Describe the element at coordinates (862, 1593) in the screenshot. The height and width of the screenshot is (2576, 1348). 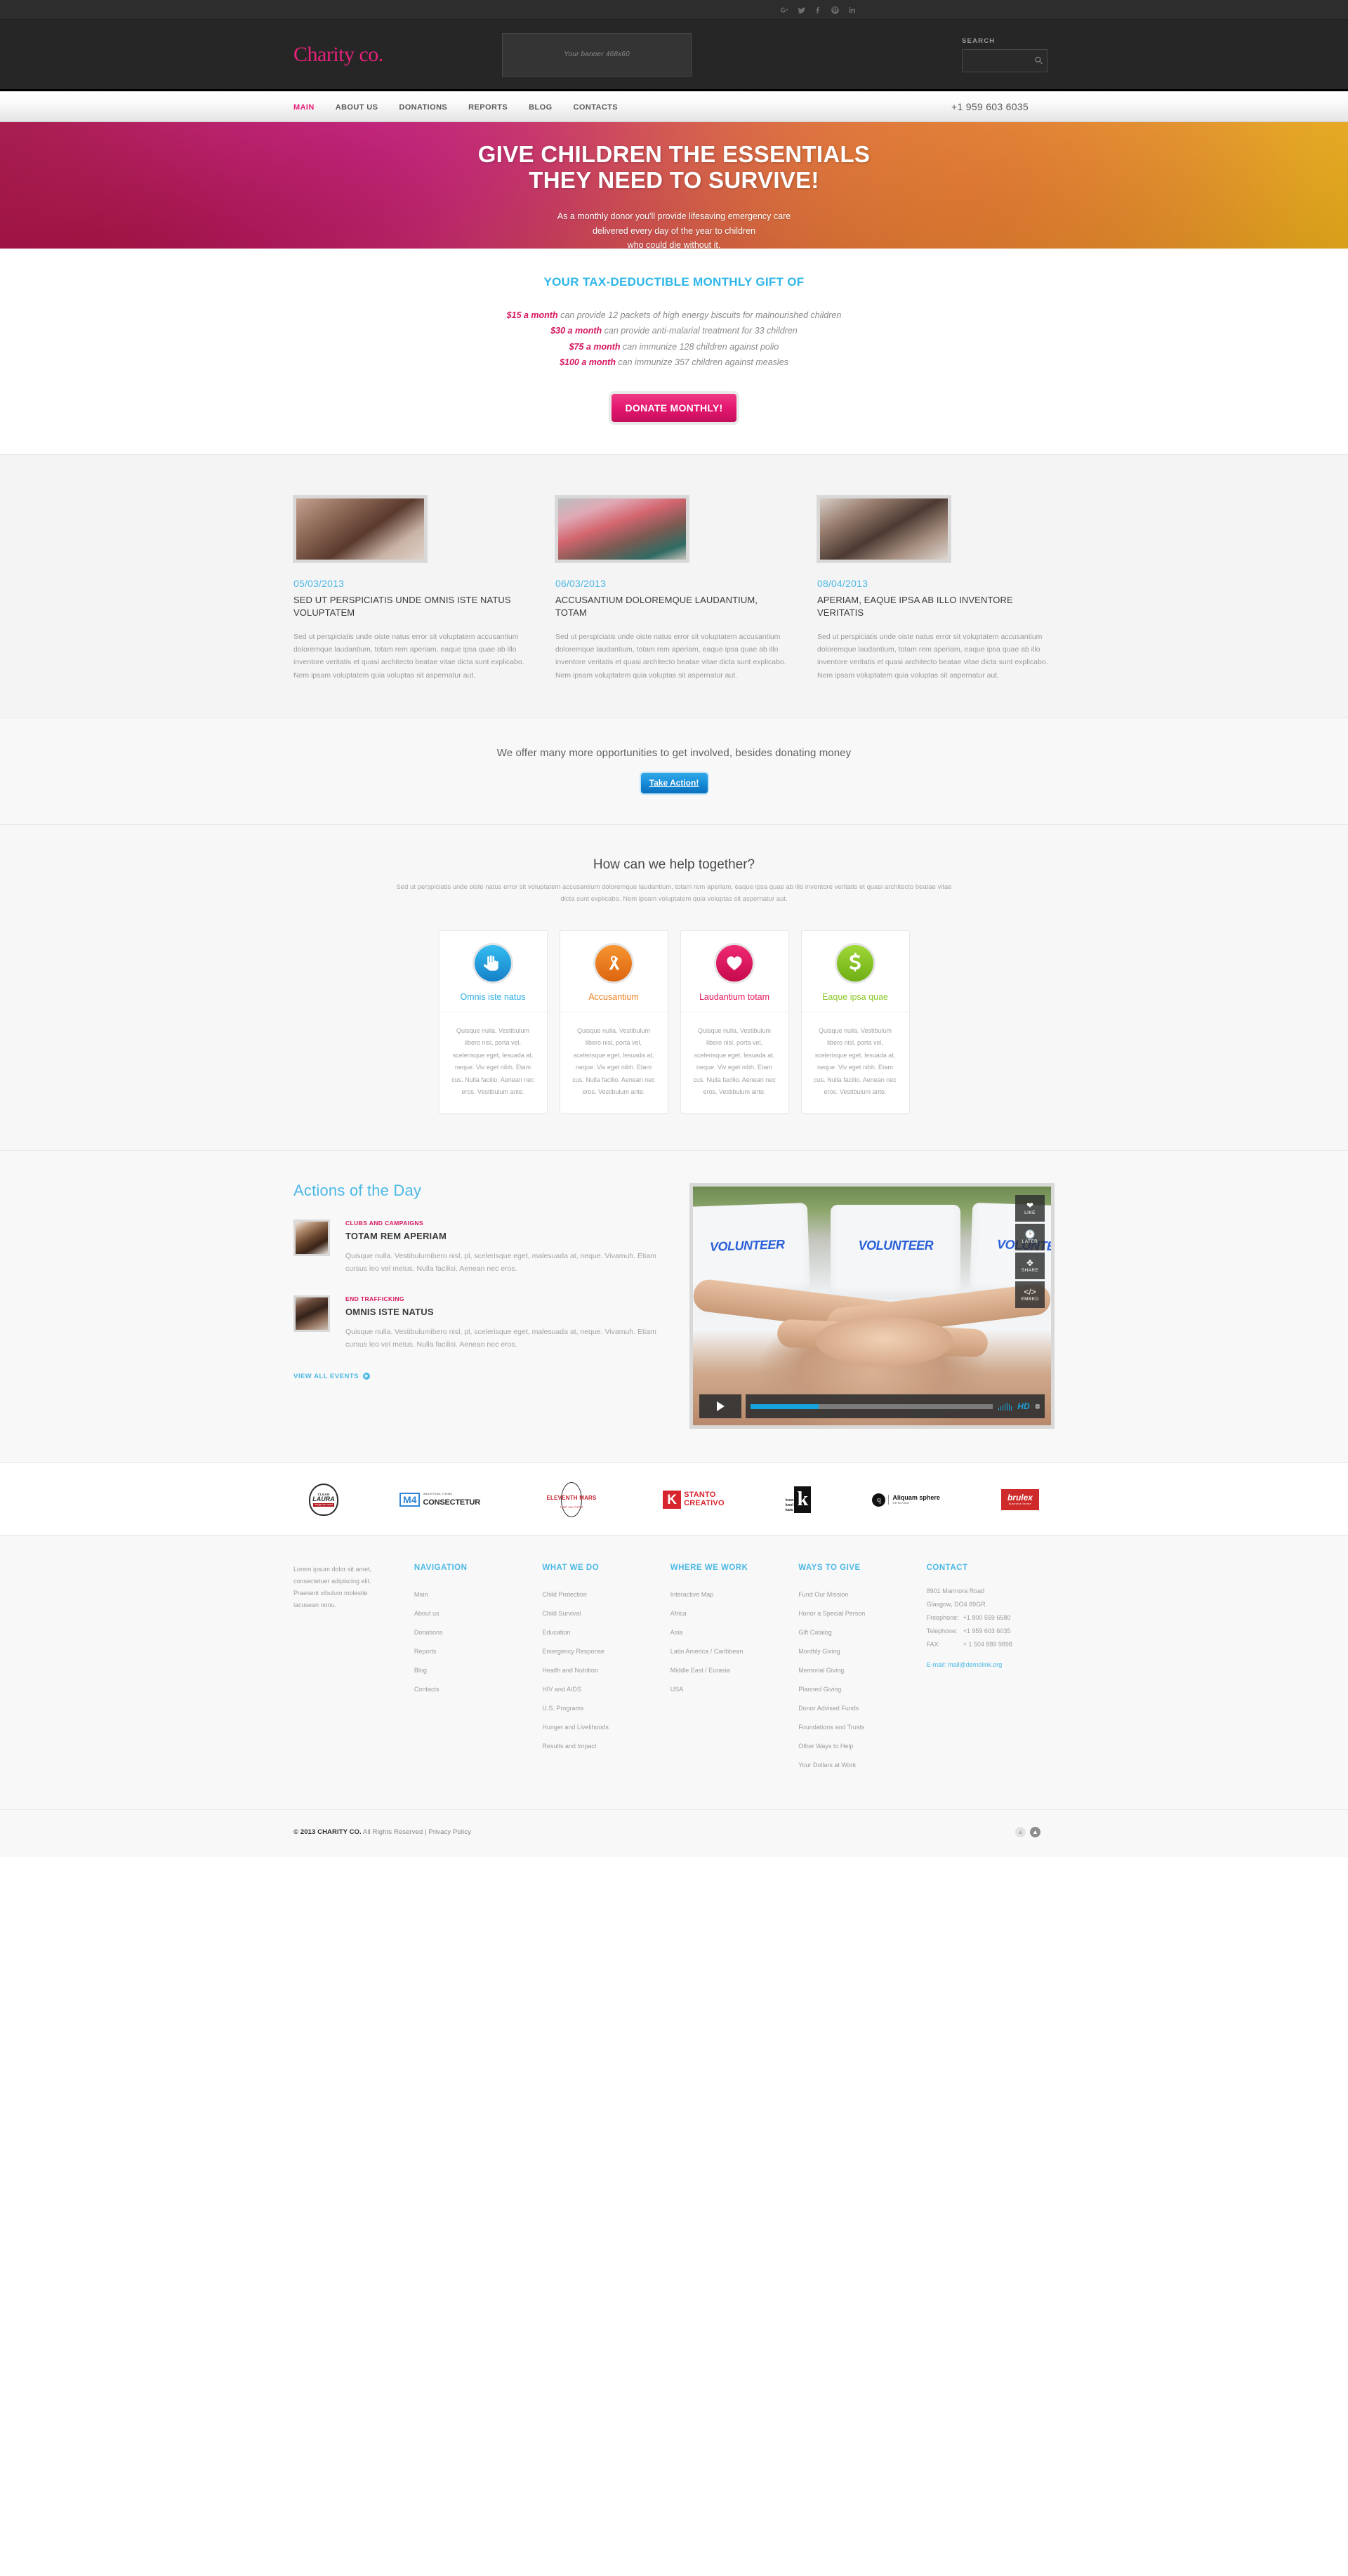
I see `footer-list-item: Fund Our Mission` at that location.